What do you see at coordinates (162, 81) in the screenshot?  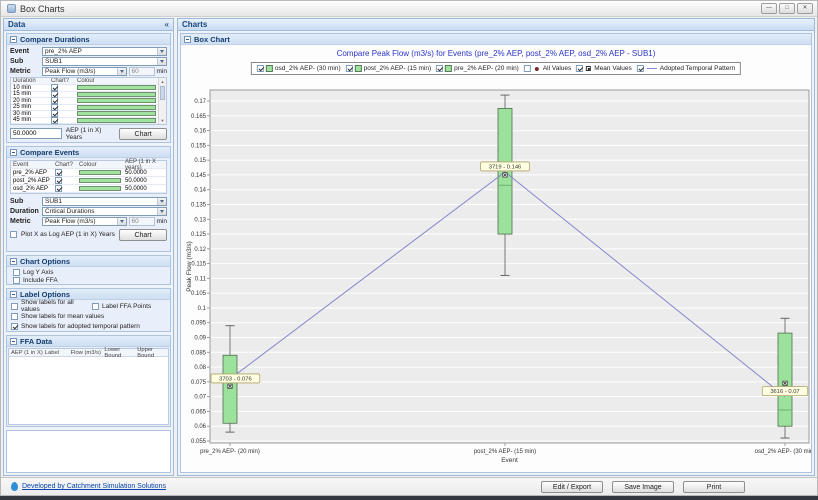 I see `scroll-up-icon: ▲` at bounding box center [162, 81].